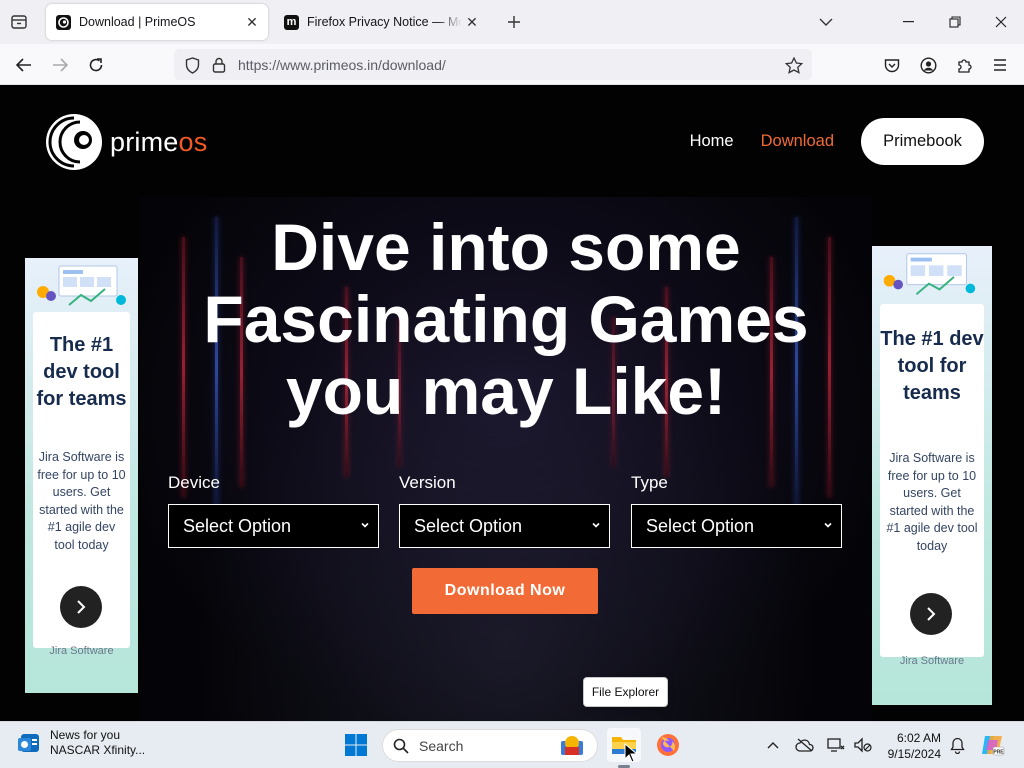 This screenshot has width=1024, height=768. What do you see at coordinates (219, 65) in the screenshot?
I see `lock-icon` at bounding box center [219, 65].